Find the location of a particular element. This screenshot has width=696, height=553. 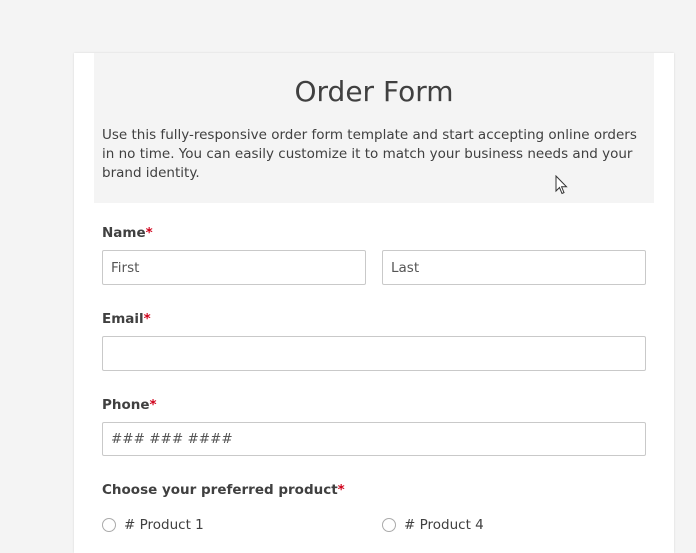

name-label: Name* is located at coordinates (127, 233).